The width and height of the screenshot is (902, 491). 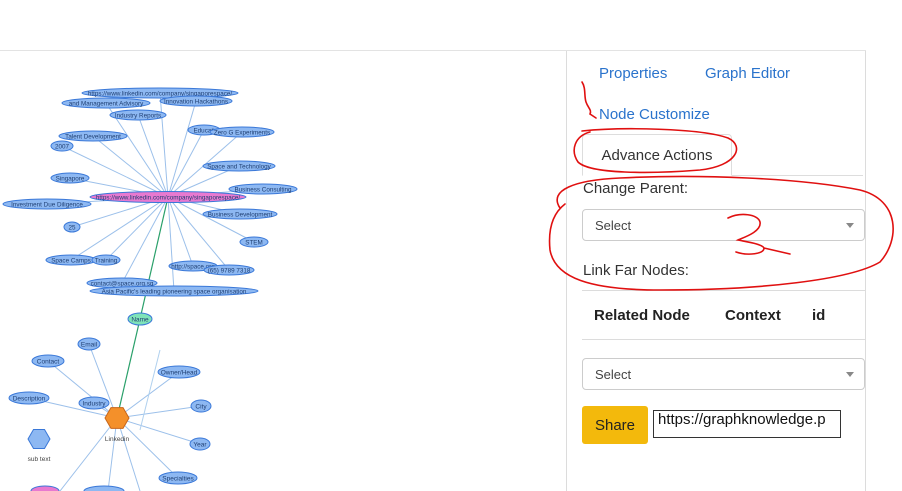 I want to click on graph-node-label: Specialties, so click(x=178, y=479).